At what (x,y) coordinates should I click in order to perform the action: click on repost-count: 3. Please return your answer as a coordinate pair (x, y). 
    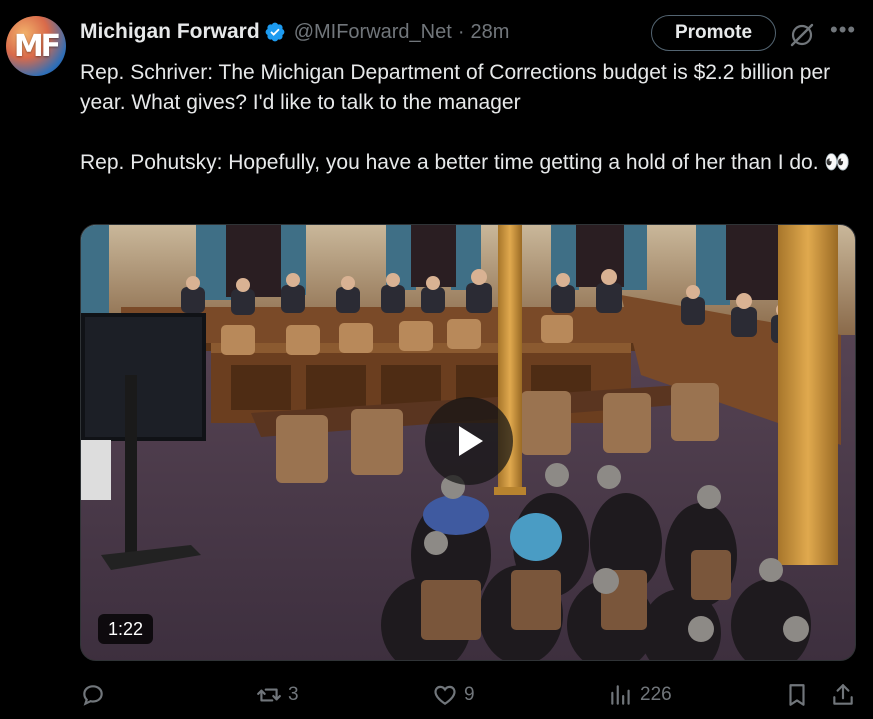
    Looking at the image, I should click on (293, 694).